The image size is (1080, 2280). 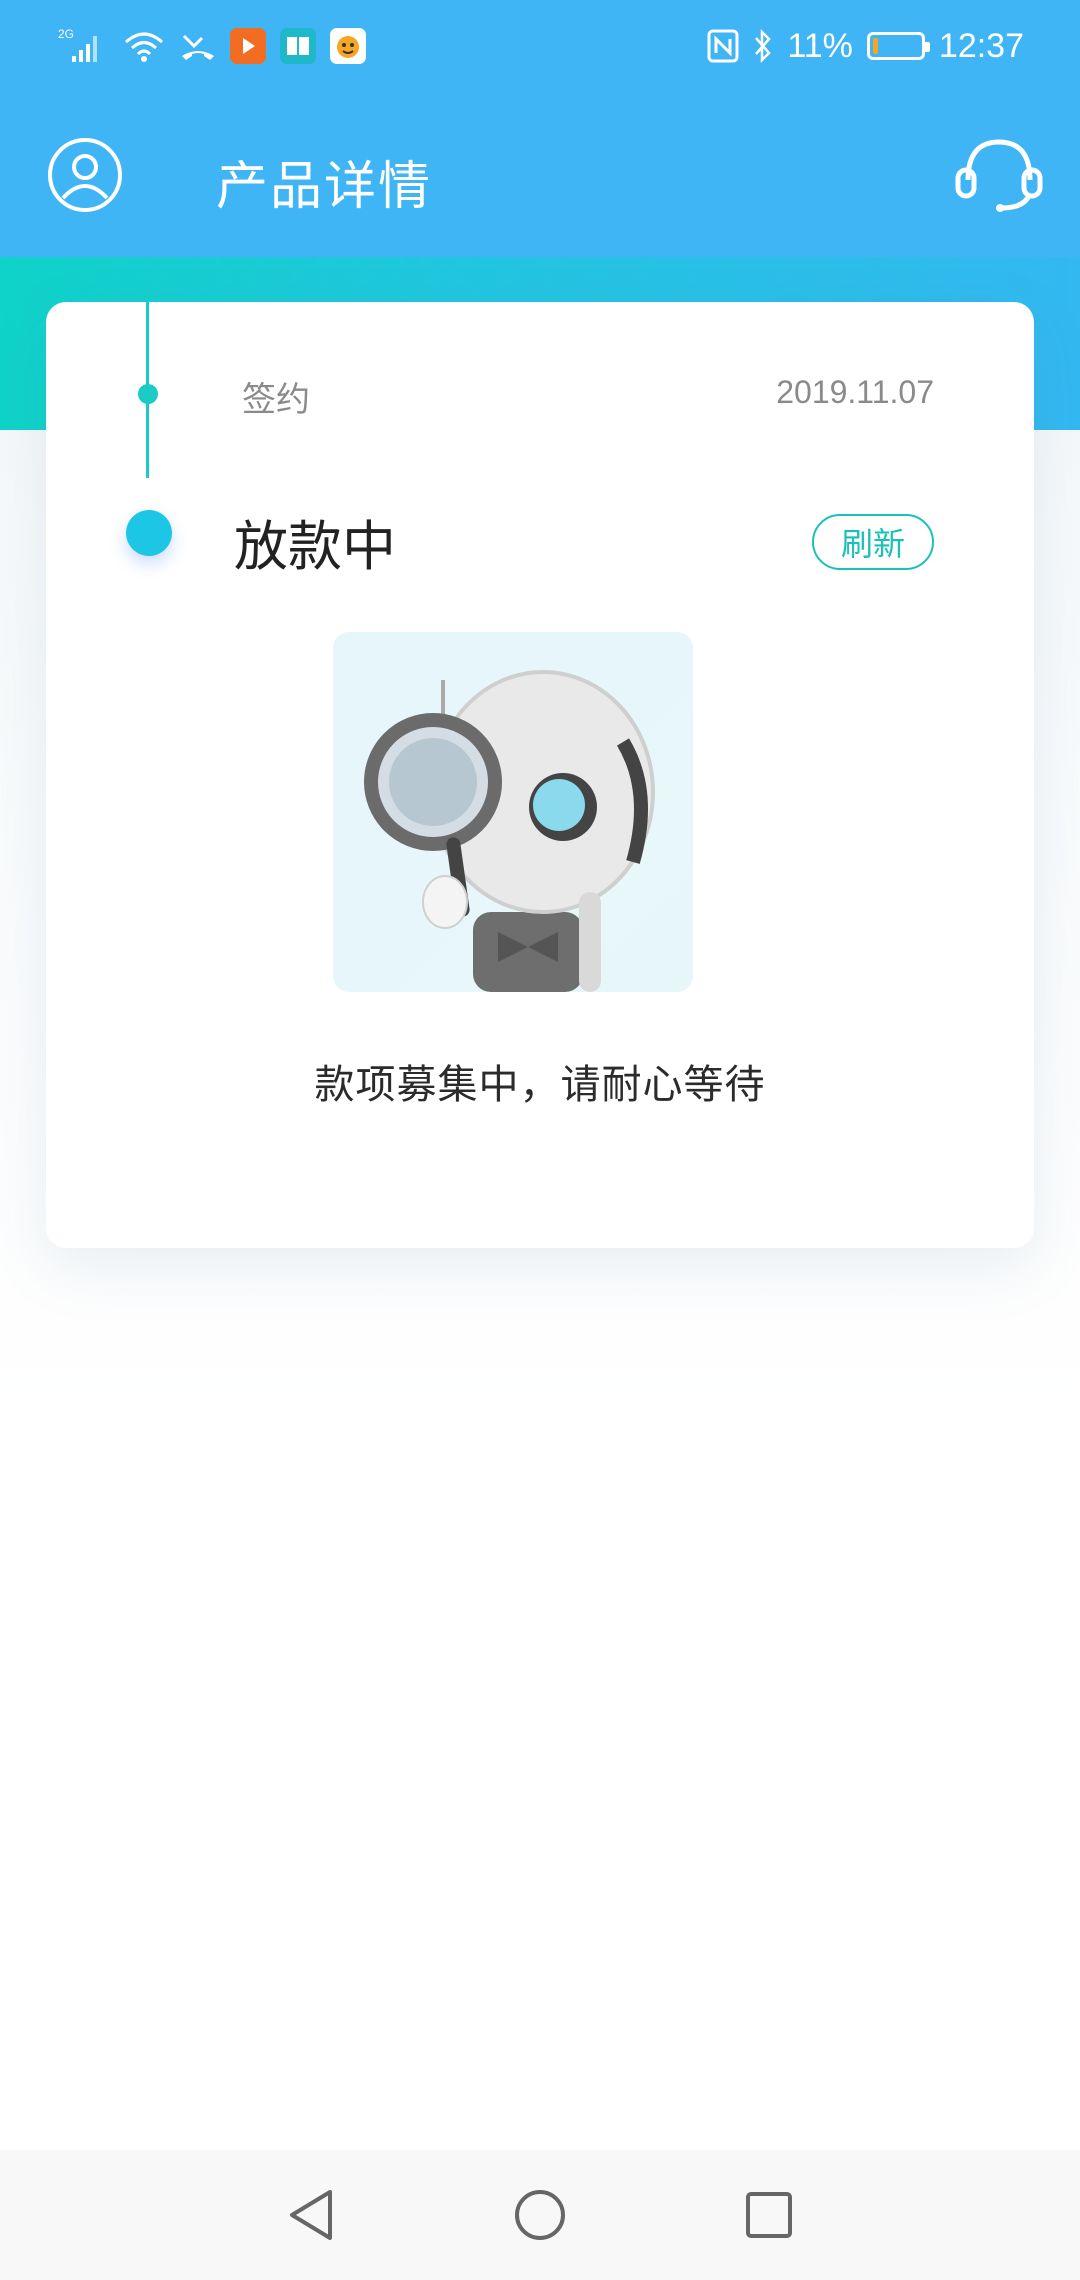 What do you see at coordinates (855, 392) in the screenshot?
I see `step-signing-date: 2019.11.07` at bounding box center [855, 392].